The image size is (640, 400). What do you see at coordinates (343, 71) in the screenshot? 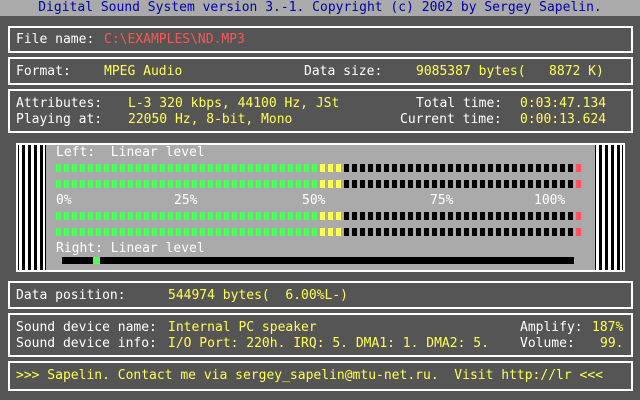
I see `data-size-label: Data size:` at bounding box center [343, 71].